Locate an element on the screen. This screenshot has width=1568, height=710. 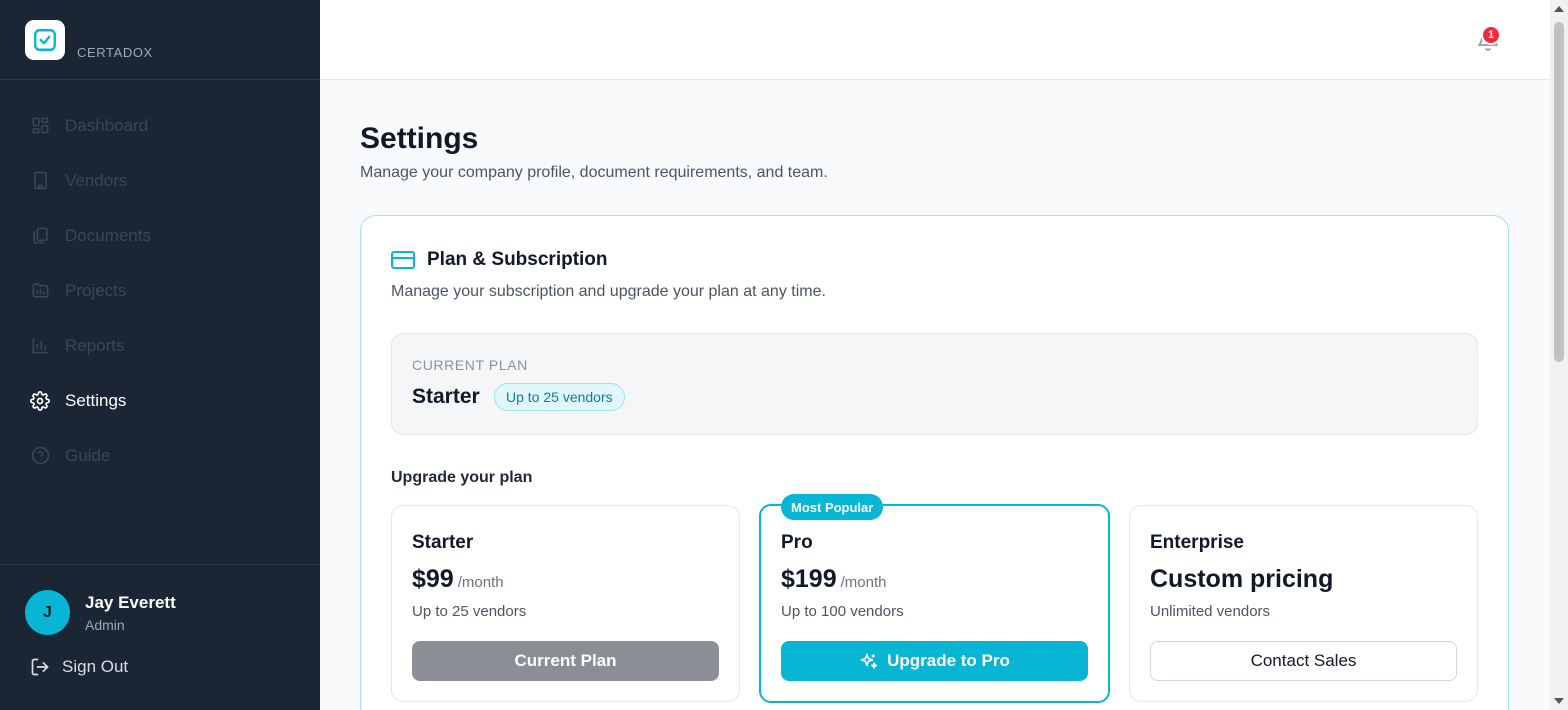
plan-description: Up to 100 vendors is located at coordinates (842, 611).